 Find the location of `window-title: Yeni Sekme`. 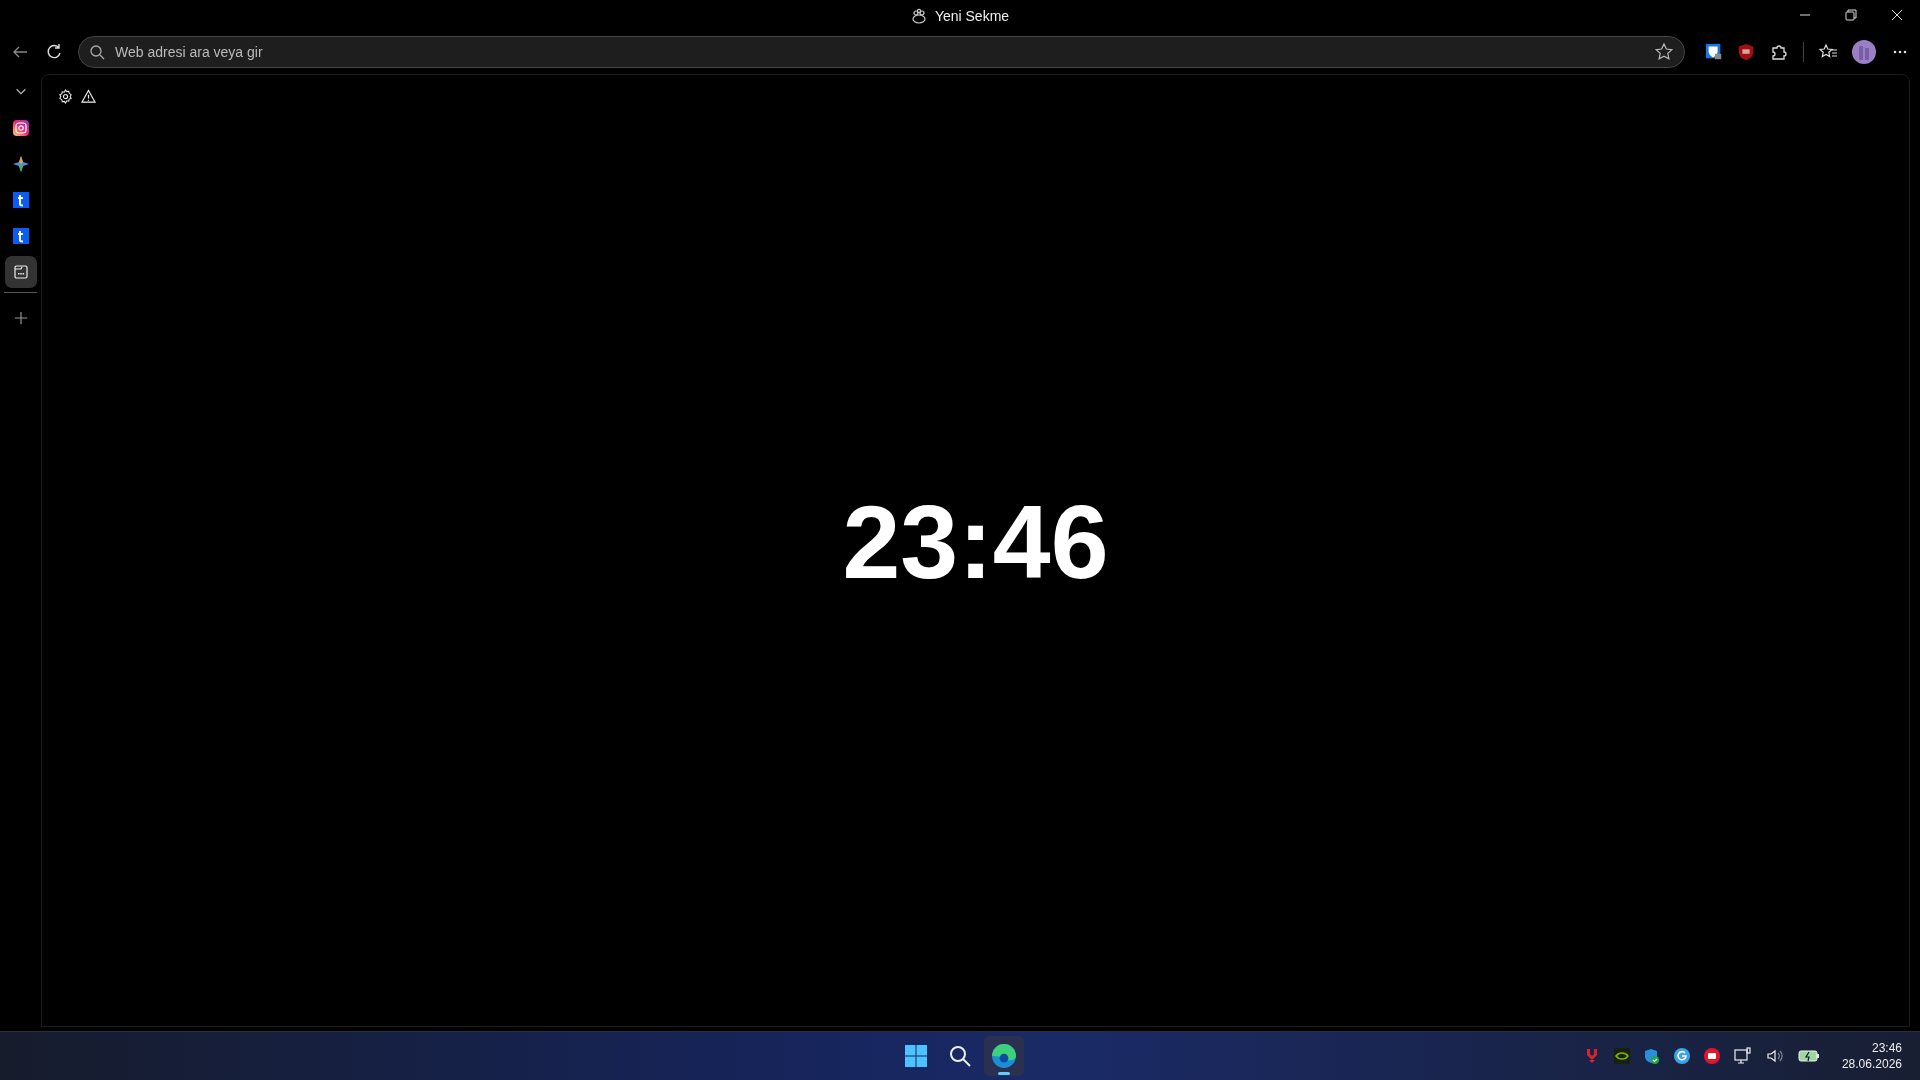

window-title: Yeni Sekme is located at coordinates (972, 16).